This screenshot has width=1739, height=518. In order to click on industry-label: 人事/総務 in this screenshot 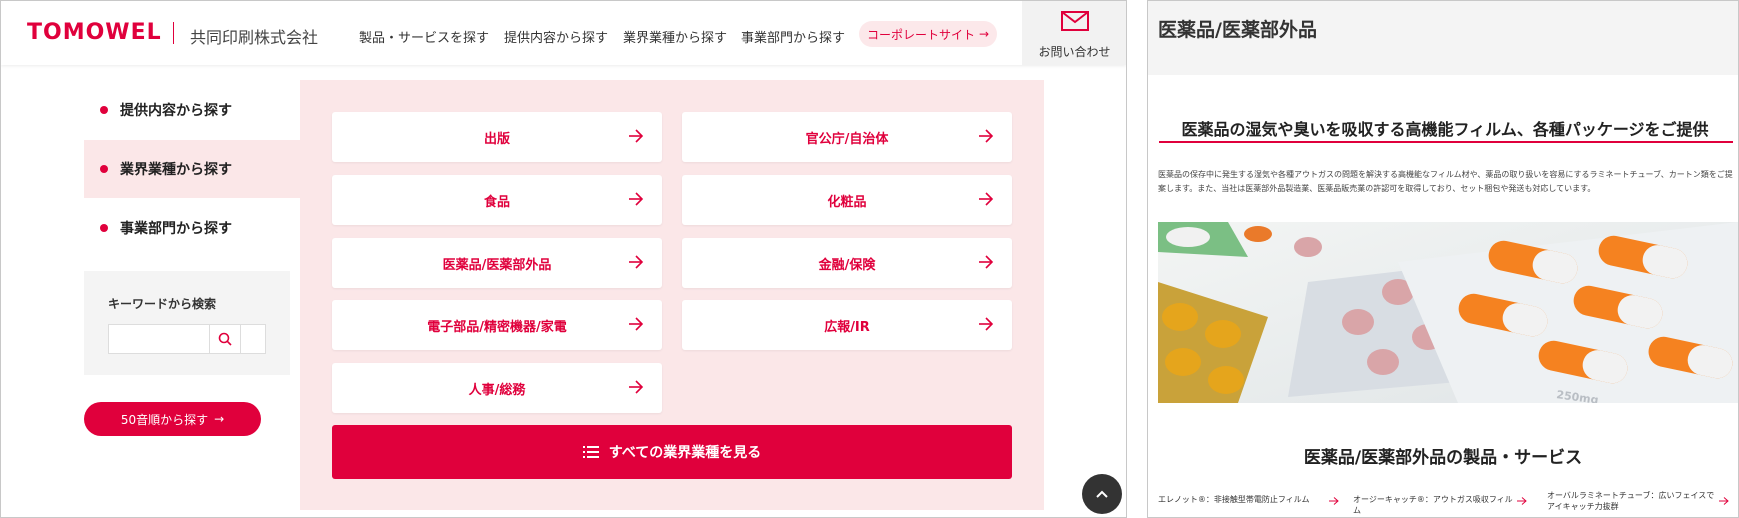, I will do `click(497, 390)`.